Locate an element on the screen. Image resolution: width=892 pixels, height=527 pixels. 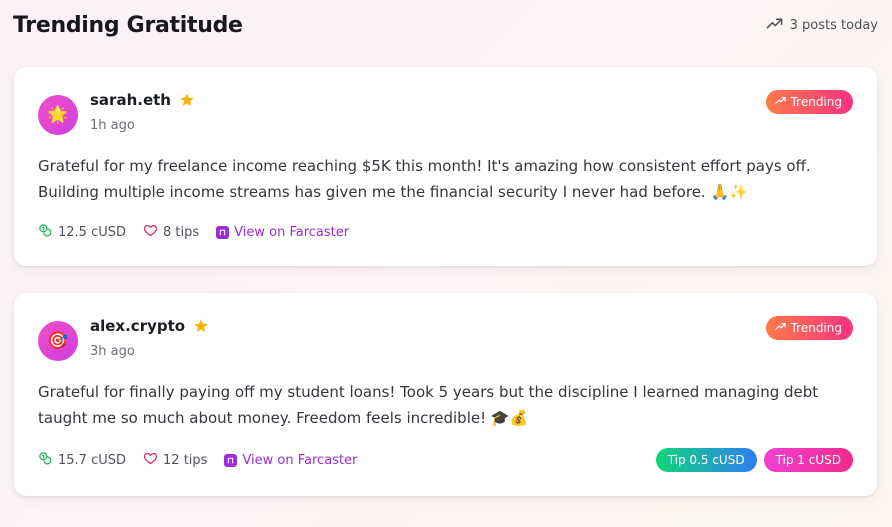
post-author: sarah.eth is located at coordinates (142, 100).